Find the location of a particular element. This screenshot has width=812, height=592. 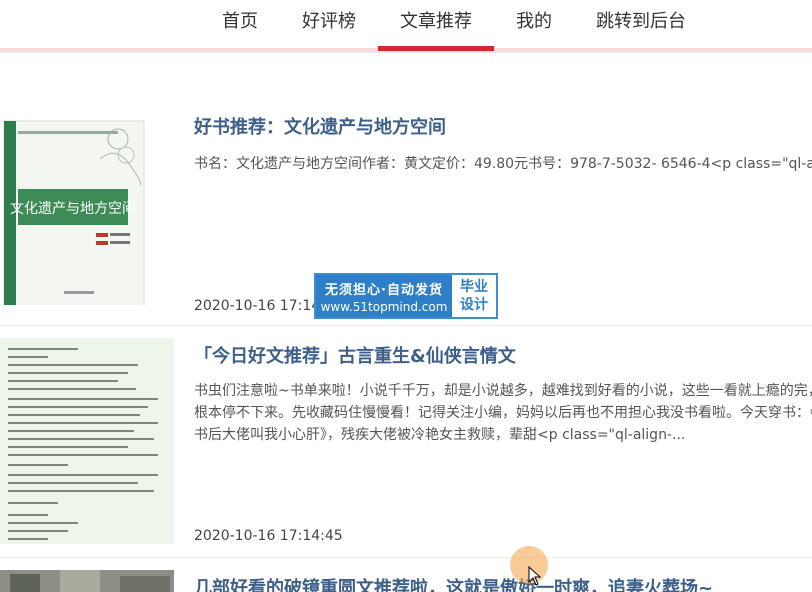

watermark-word-1: 毕业 is located at coordinates (474, 287).